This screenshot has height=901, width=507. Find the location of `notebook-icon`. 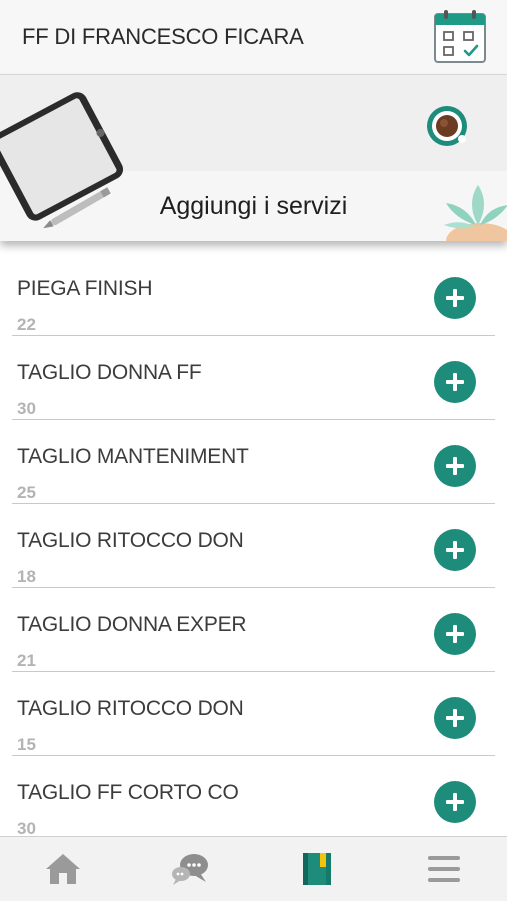

notebook-icon is located at coordinates (317, 869).